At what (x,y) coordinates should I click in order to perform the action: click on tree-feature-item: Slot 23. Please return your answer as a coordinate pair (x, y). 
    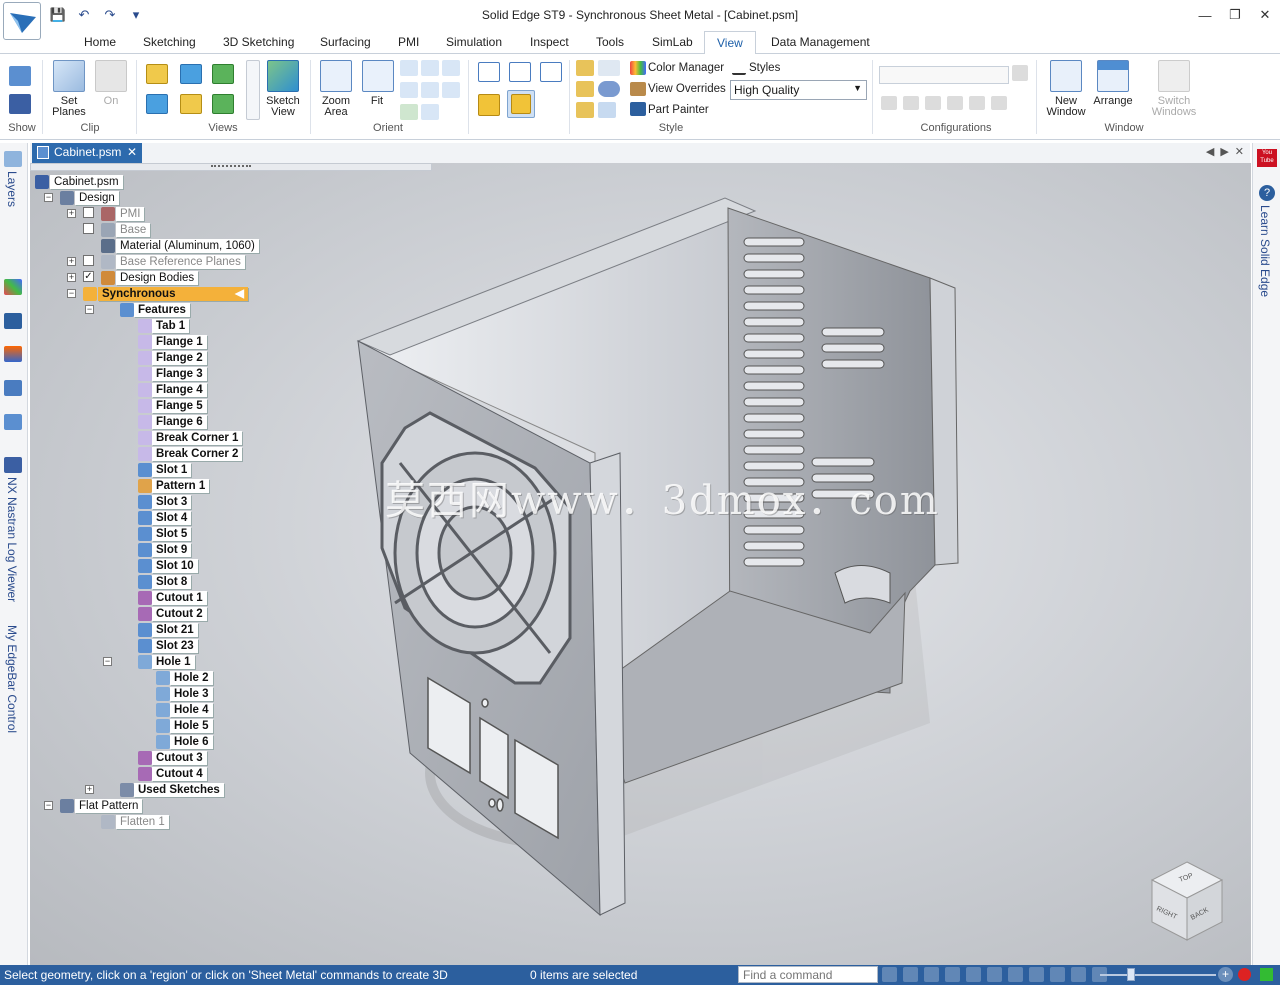
    Looking at the image, I should click on (175, 646).